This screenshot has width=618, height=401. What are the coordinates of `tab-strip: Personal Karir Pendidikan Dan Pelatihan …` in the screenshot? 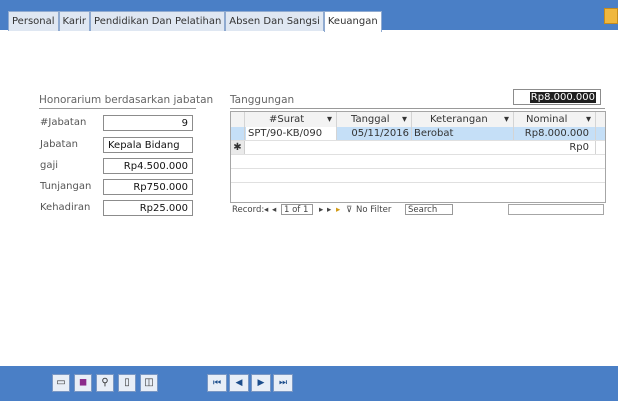 It's located at (195, 21).